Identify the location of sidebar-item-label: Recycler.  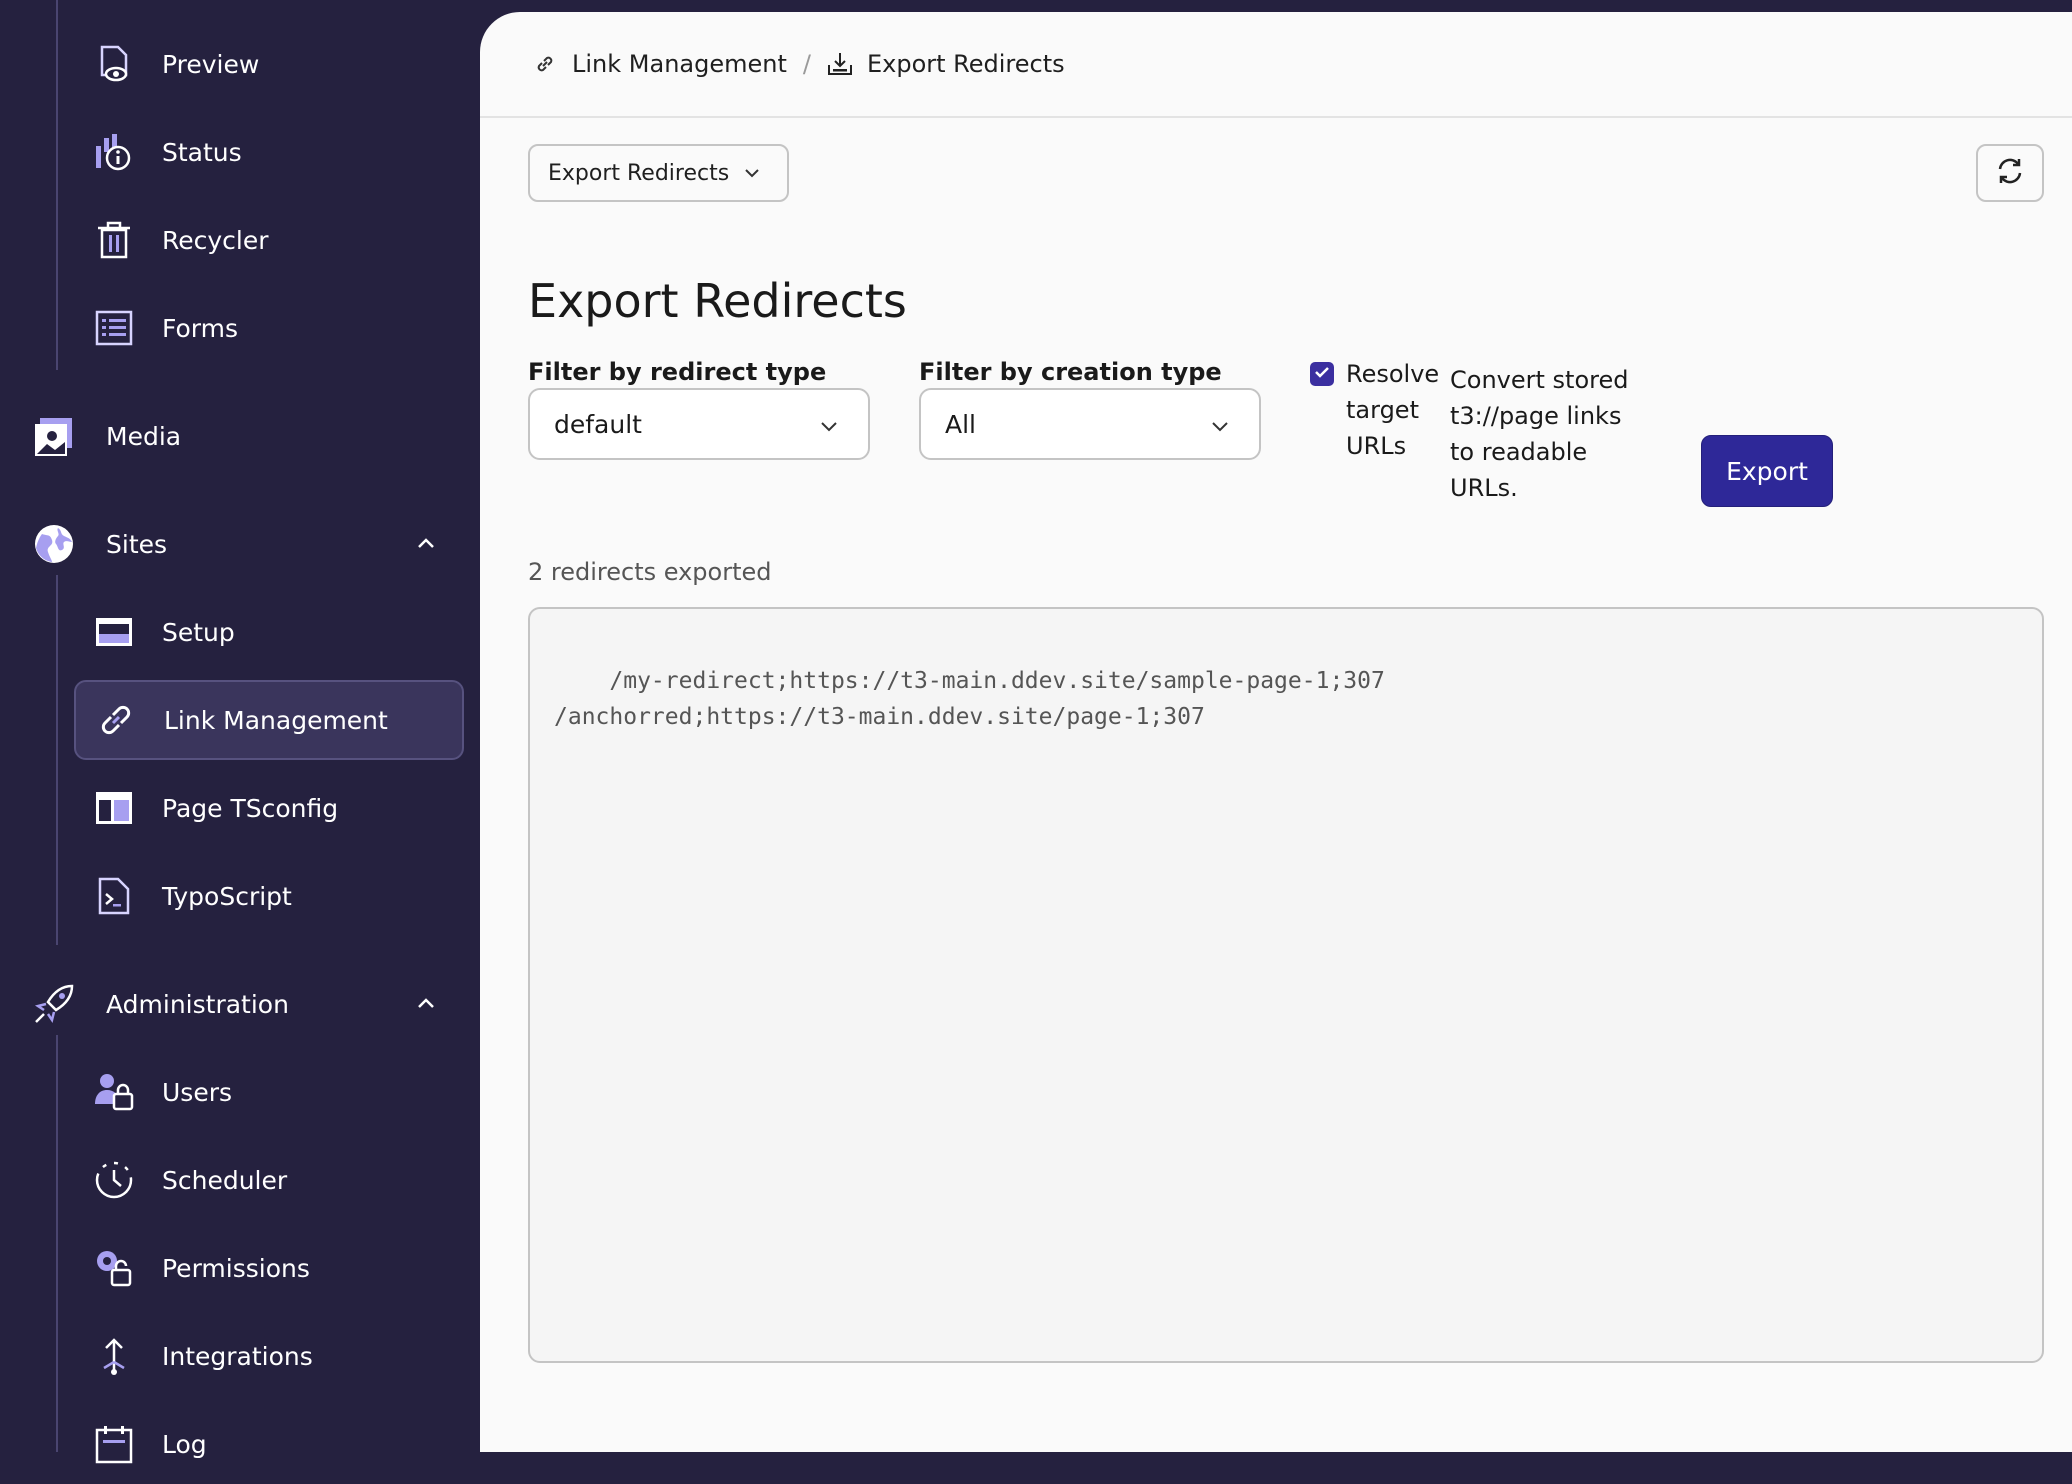
(215, 240).